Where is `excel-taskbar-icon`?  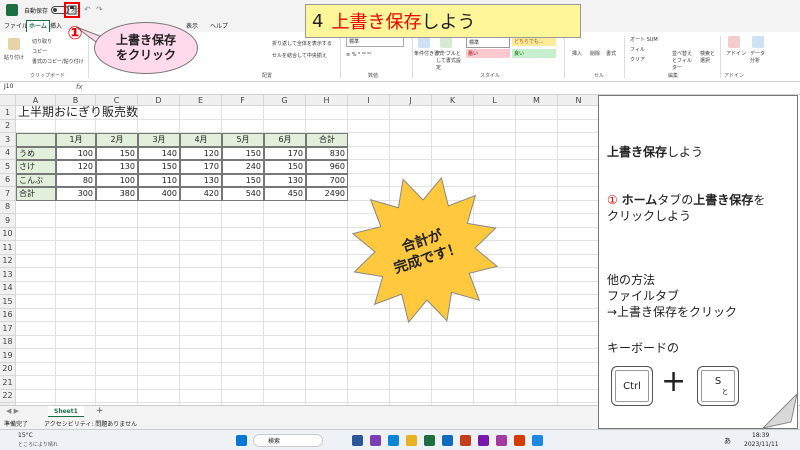 excel-taskbar-icon is located at coordinates (429, 440).